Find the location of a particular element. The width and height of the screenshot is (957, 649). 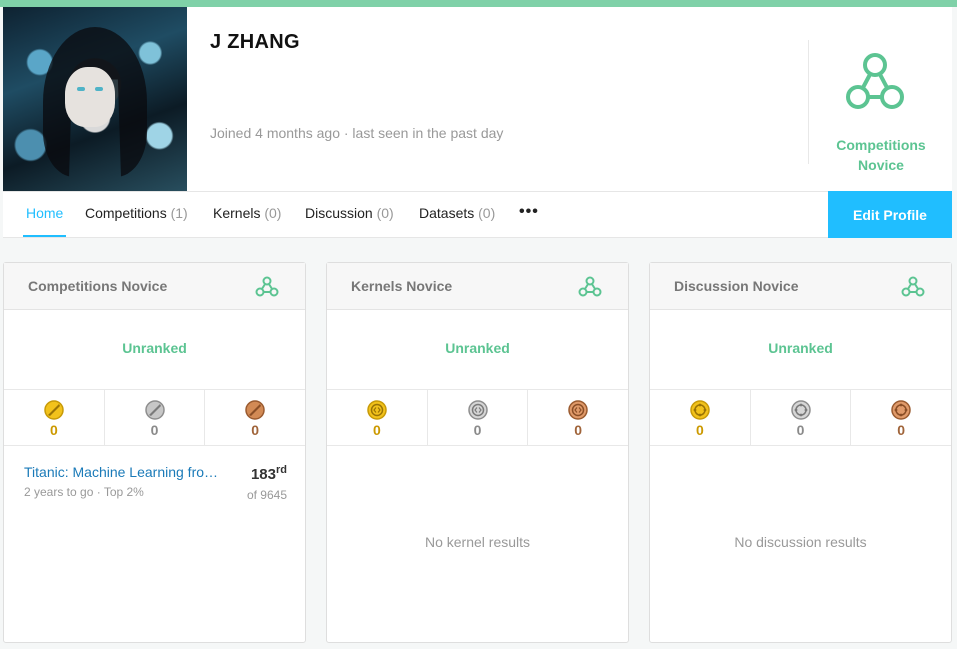

competition-subtitle: 2 years to go · Top 2% is located at coordinates (84, 492).